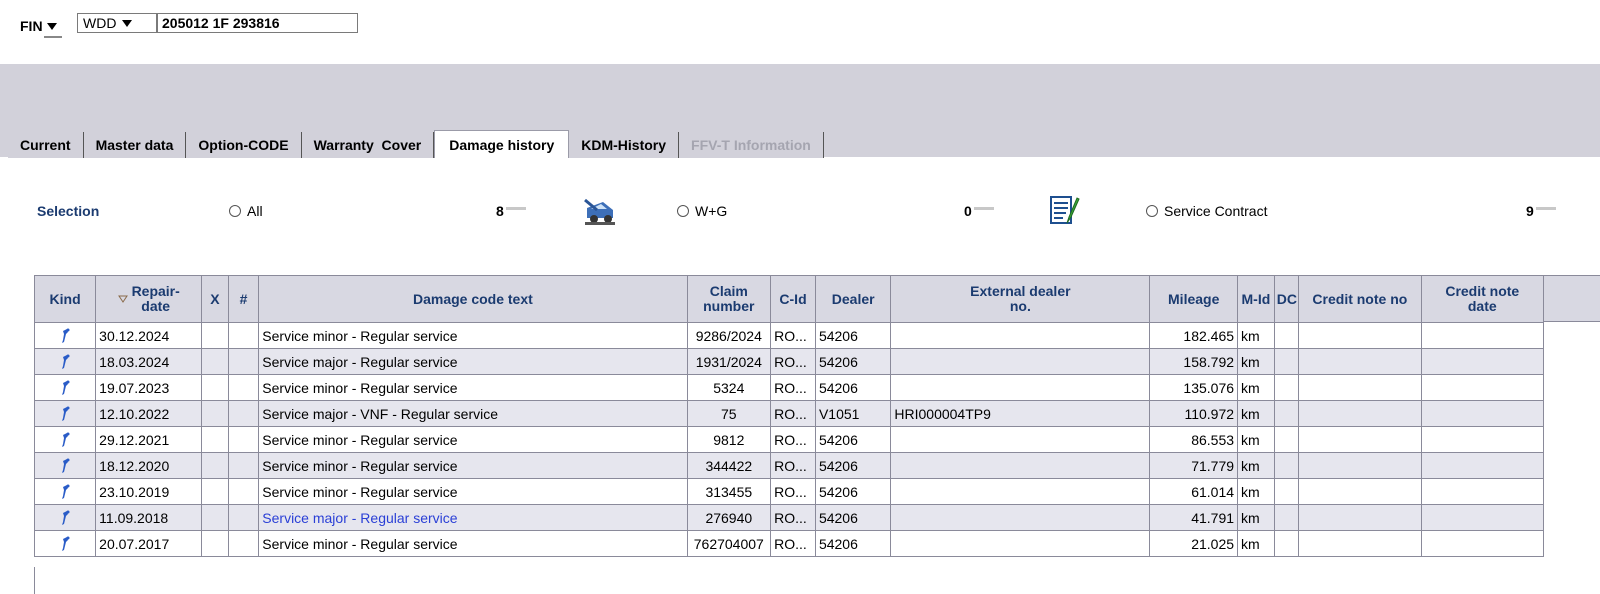 Image resolution: width=1600 pixels, height=594 pixels. Describe the element at coordinates (1206, 211) in the screenshot. I see `radio-service-contract: Service Contract` at that location.